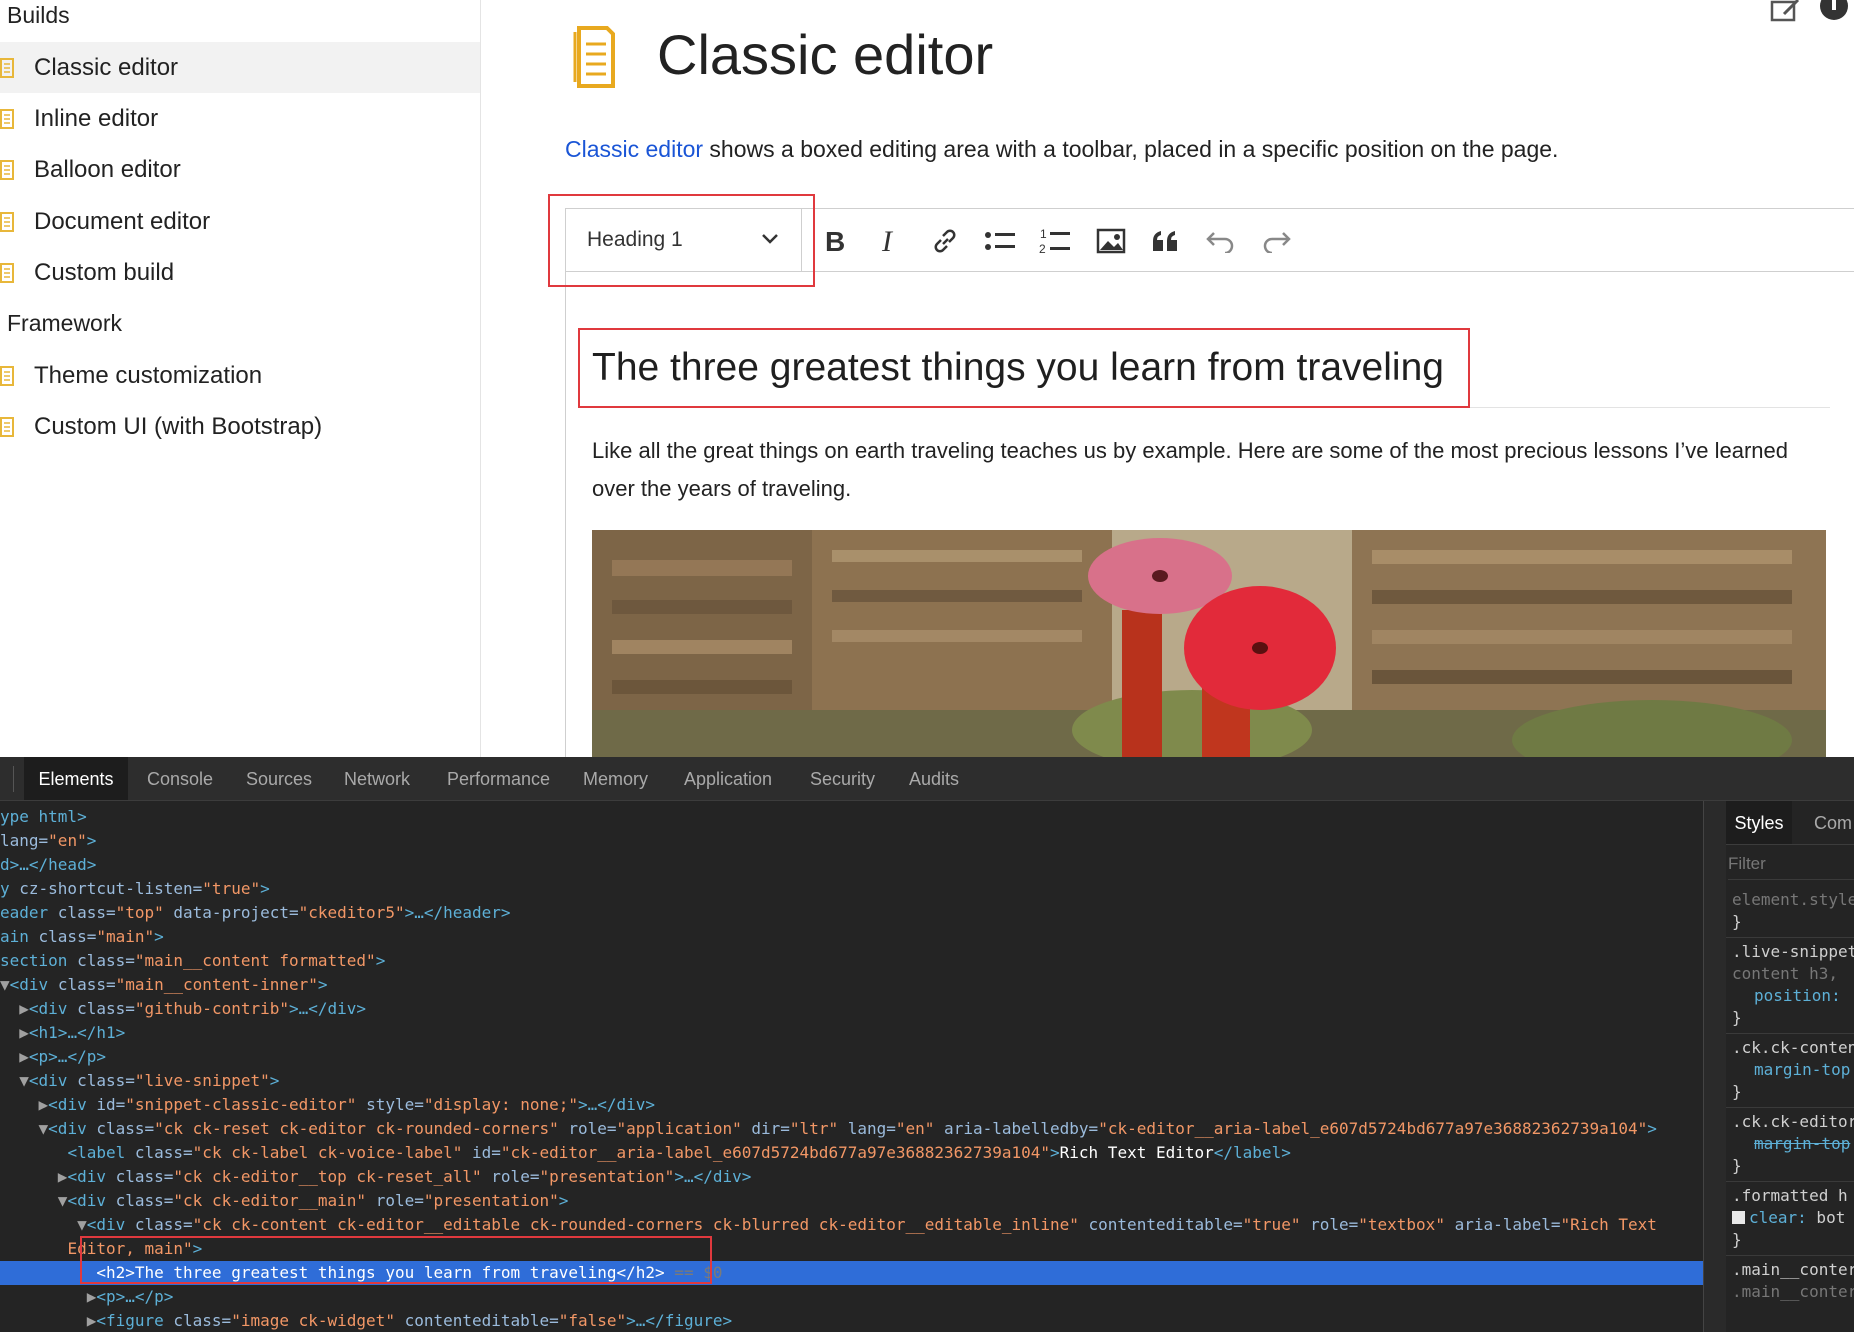 Image resolution: width=1854 pixels, height=1332 pixels. What do you see at coordinates (1211, 407) in the screenshot?
I see `heading-divider` at bounding box center [1211, 407].